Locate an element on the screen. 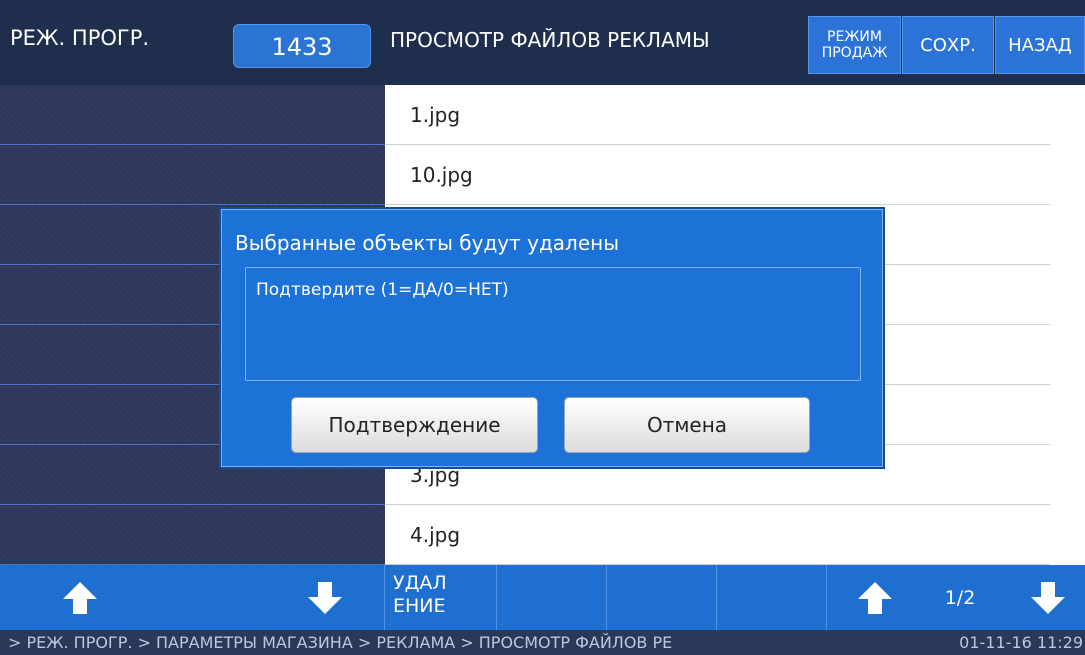 The height and width of the screenshot is (655, 1085). mode-title: РЕЖ. ПРОГР. is located at coordinates (80, 38).